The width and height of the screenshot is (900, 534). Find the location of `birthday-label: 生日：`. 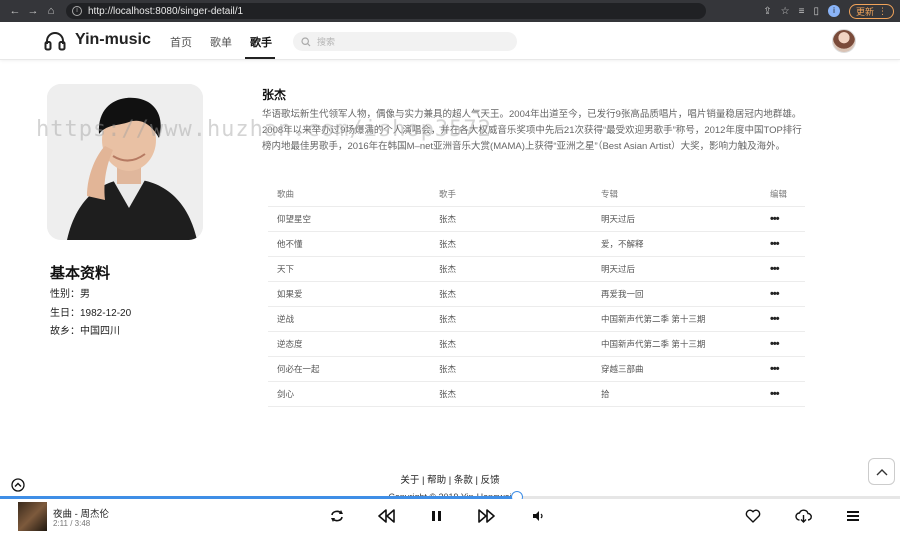

birthday-label: 生日： is located at coordinates (65, 313).